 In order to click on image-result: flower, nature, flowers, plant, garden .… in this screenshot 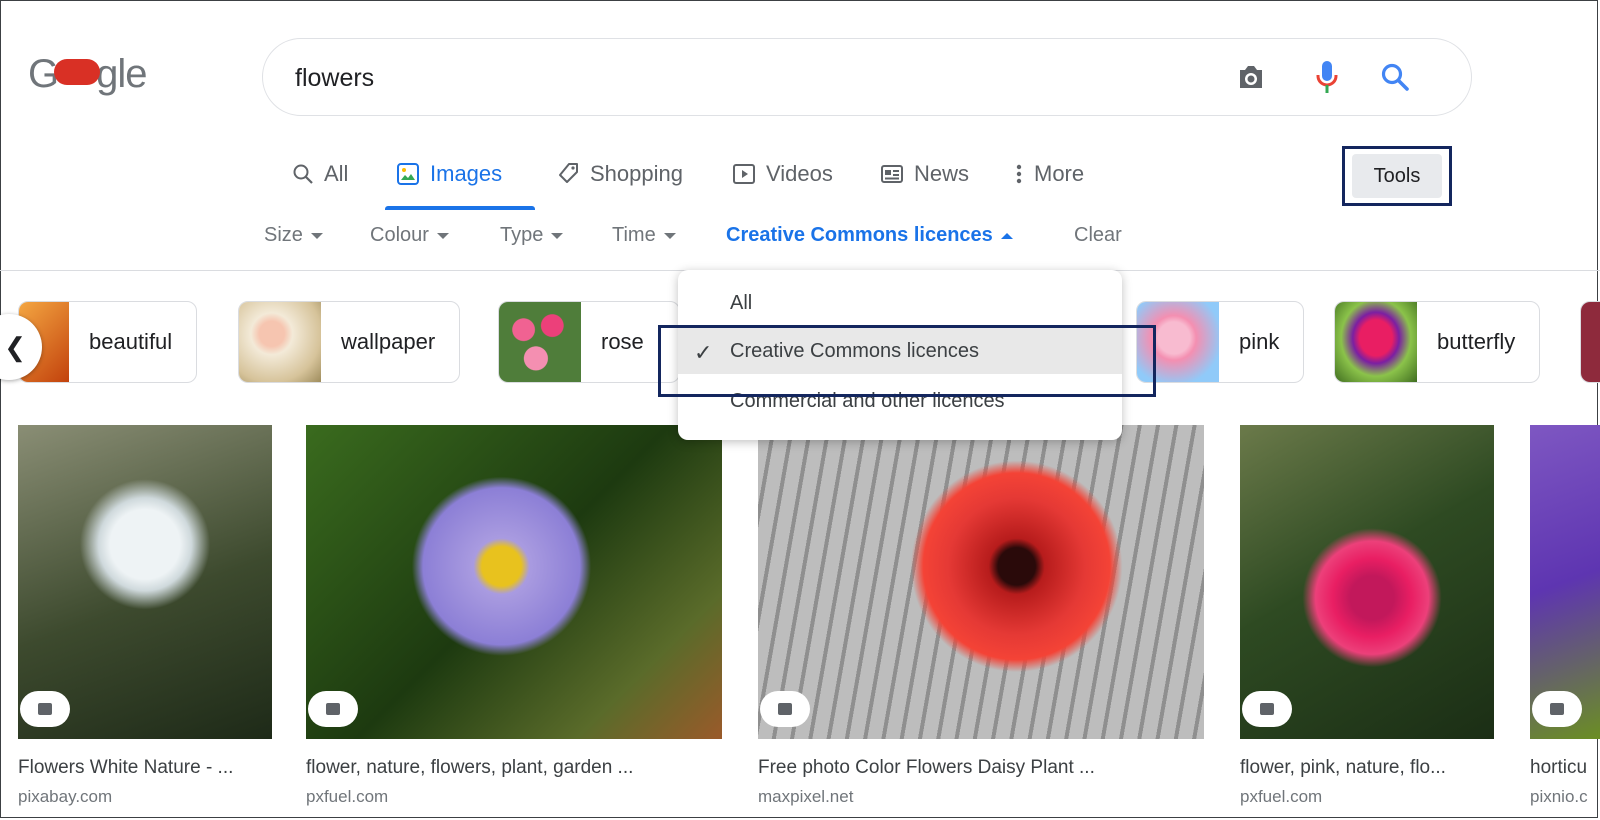, I will do `click(514, 616)`.